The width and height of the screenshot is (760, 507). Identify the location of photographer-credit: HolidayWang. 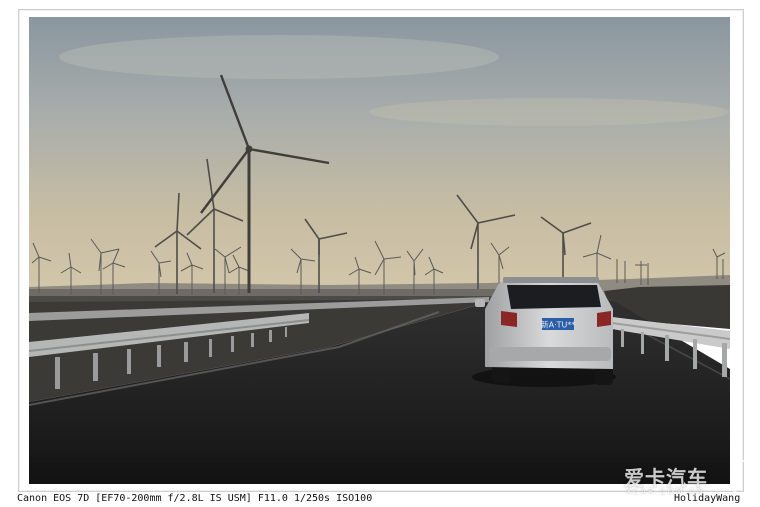
(707, 498).